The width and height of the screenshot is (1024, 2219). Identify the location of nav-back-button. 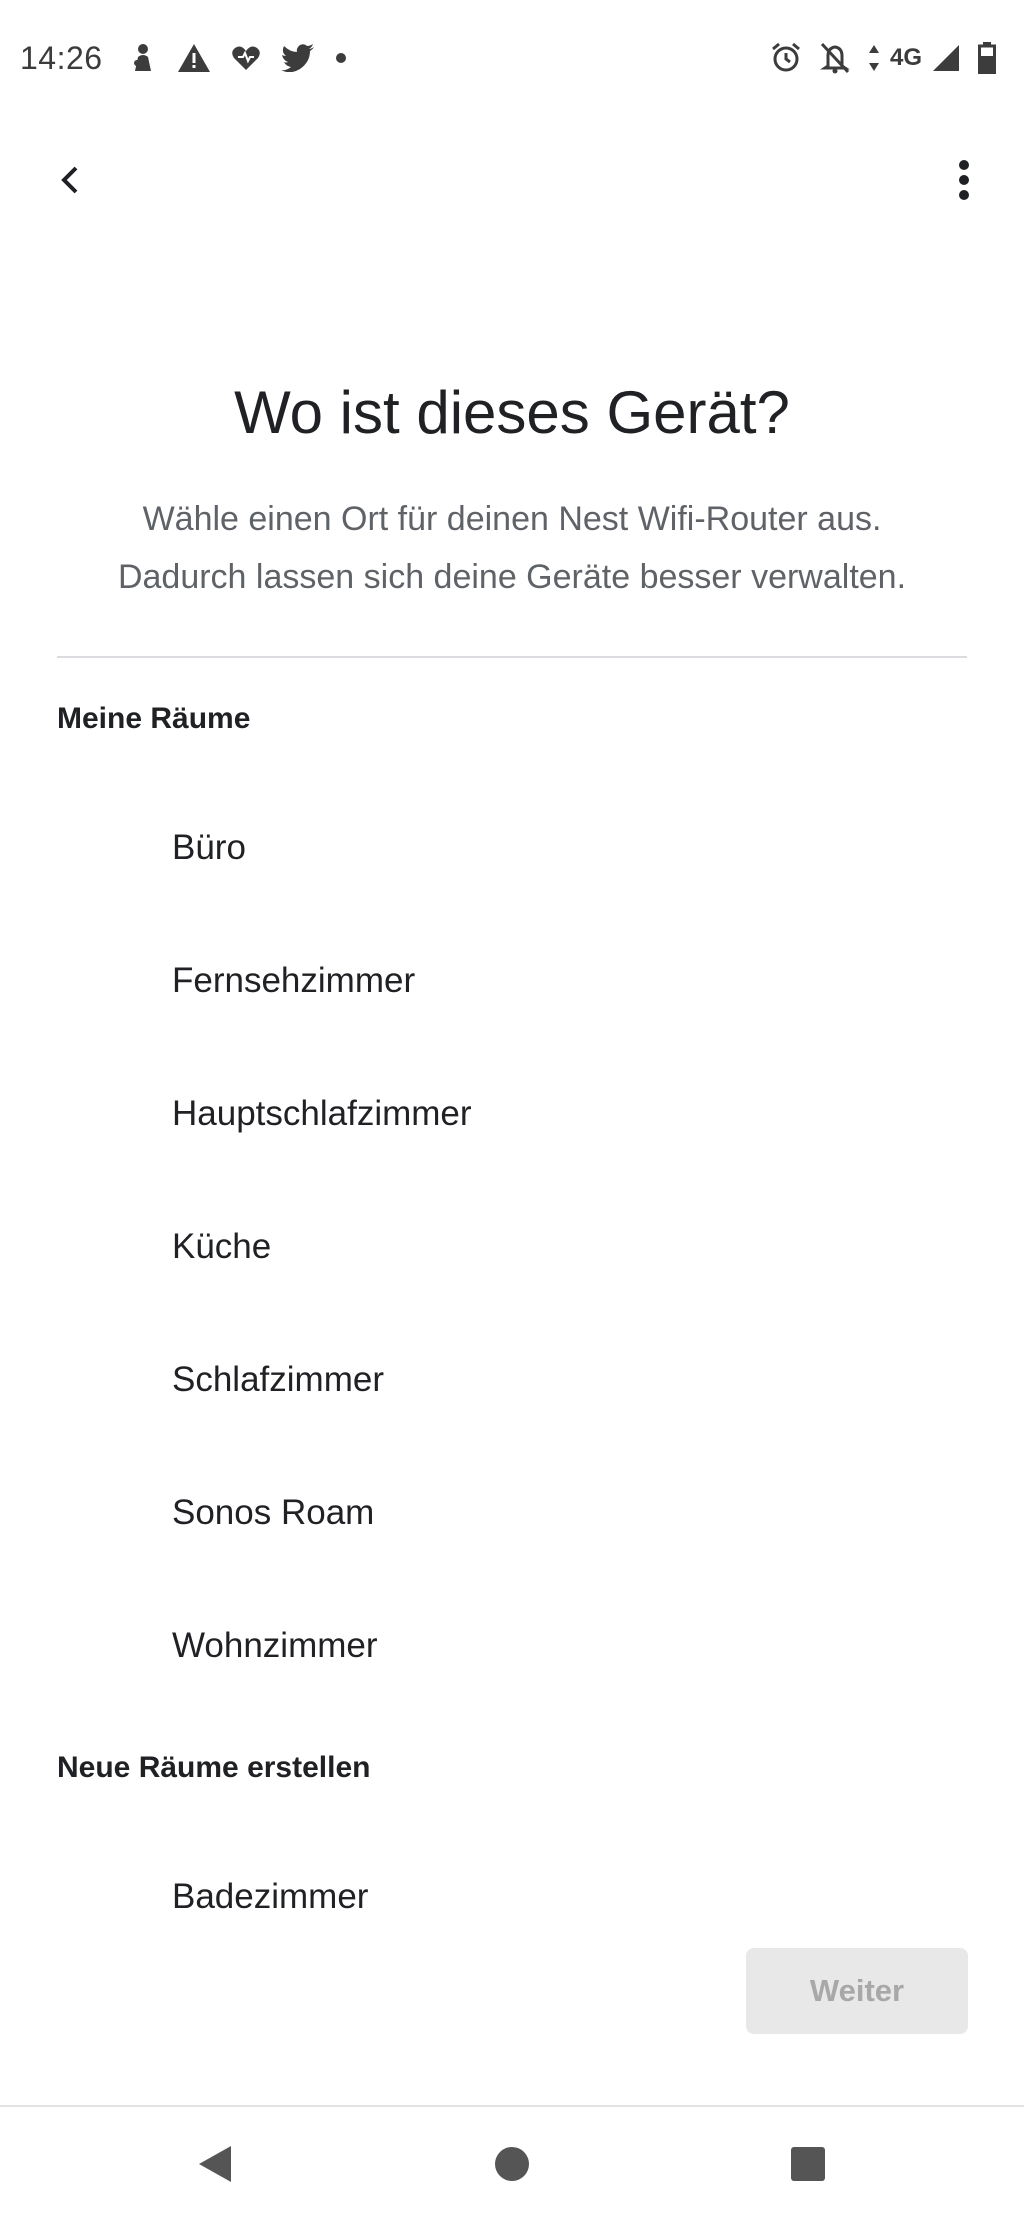
(215, 2164).